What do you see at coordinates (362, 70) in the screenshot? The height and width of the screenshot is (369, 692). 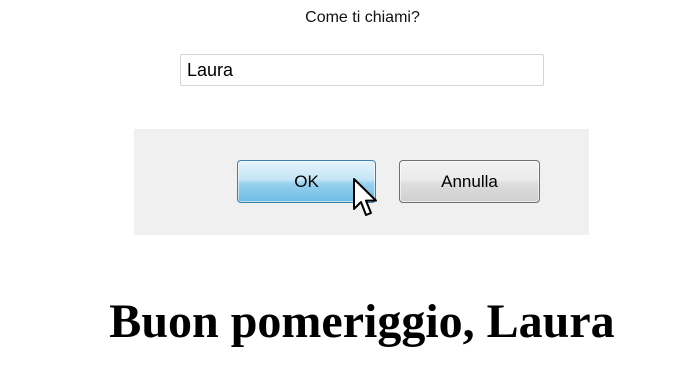 I see `name-input` at bounding box center [362, 70].